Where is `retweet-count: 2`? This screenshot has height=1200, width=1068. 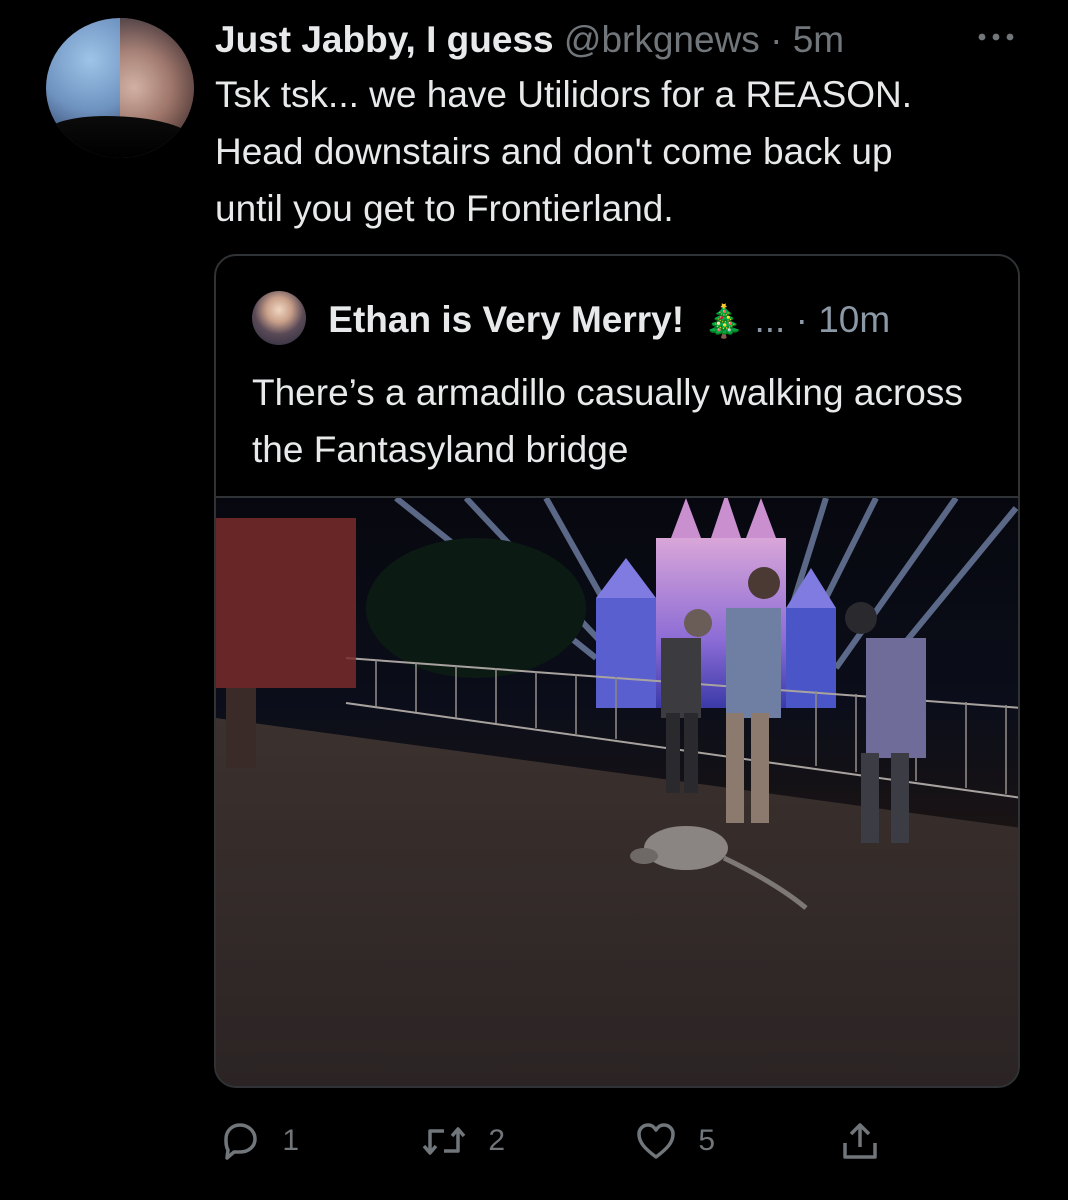
retweet-count: 2 is located at coordinates (497, 1141).